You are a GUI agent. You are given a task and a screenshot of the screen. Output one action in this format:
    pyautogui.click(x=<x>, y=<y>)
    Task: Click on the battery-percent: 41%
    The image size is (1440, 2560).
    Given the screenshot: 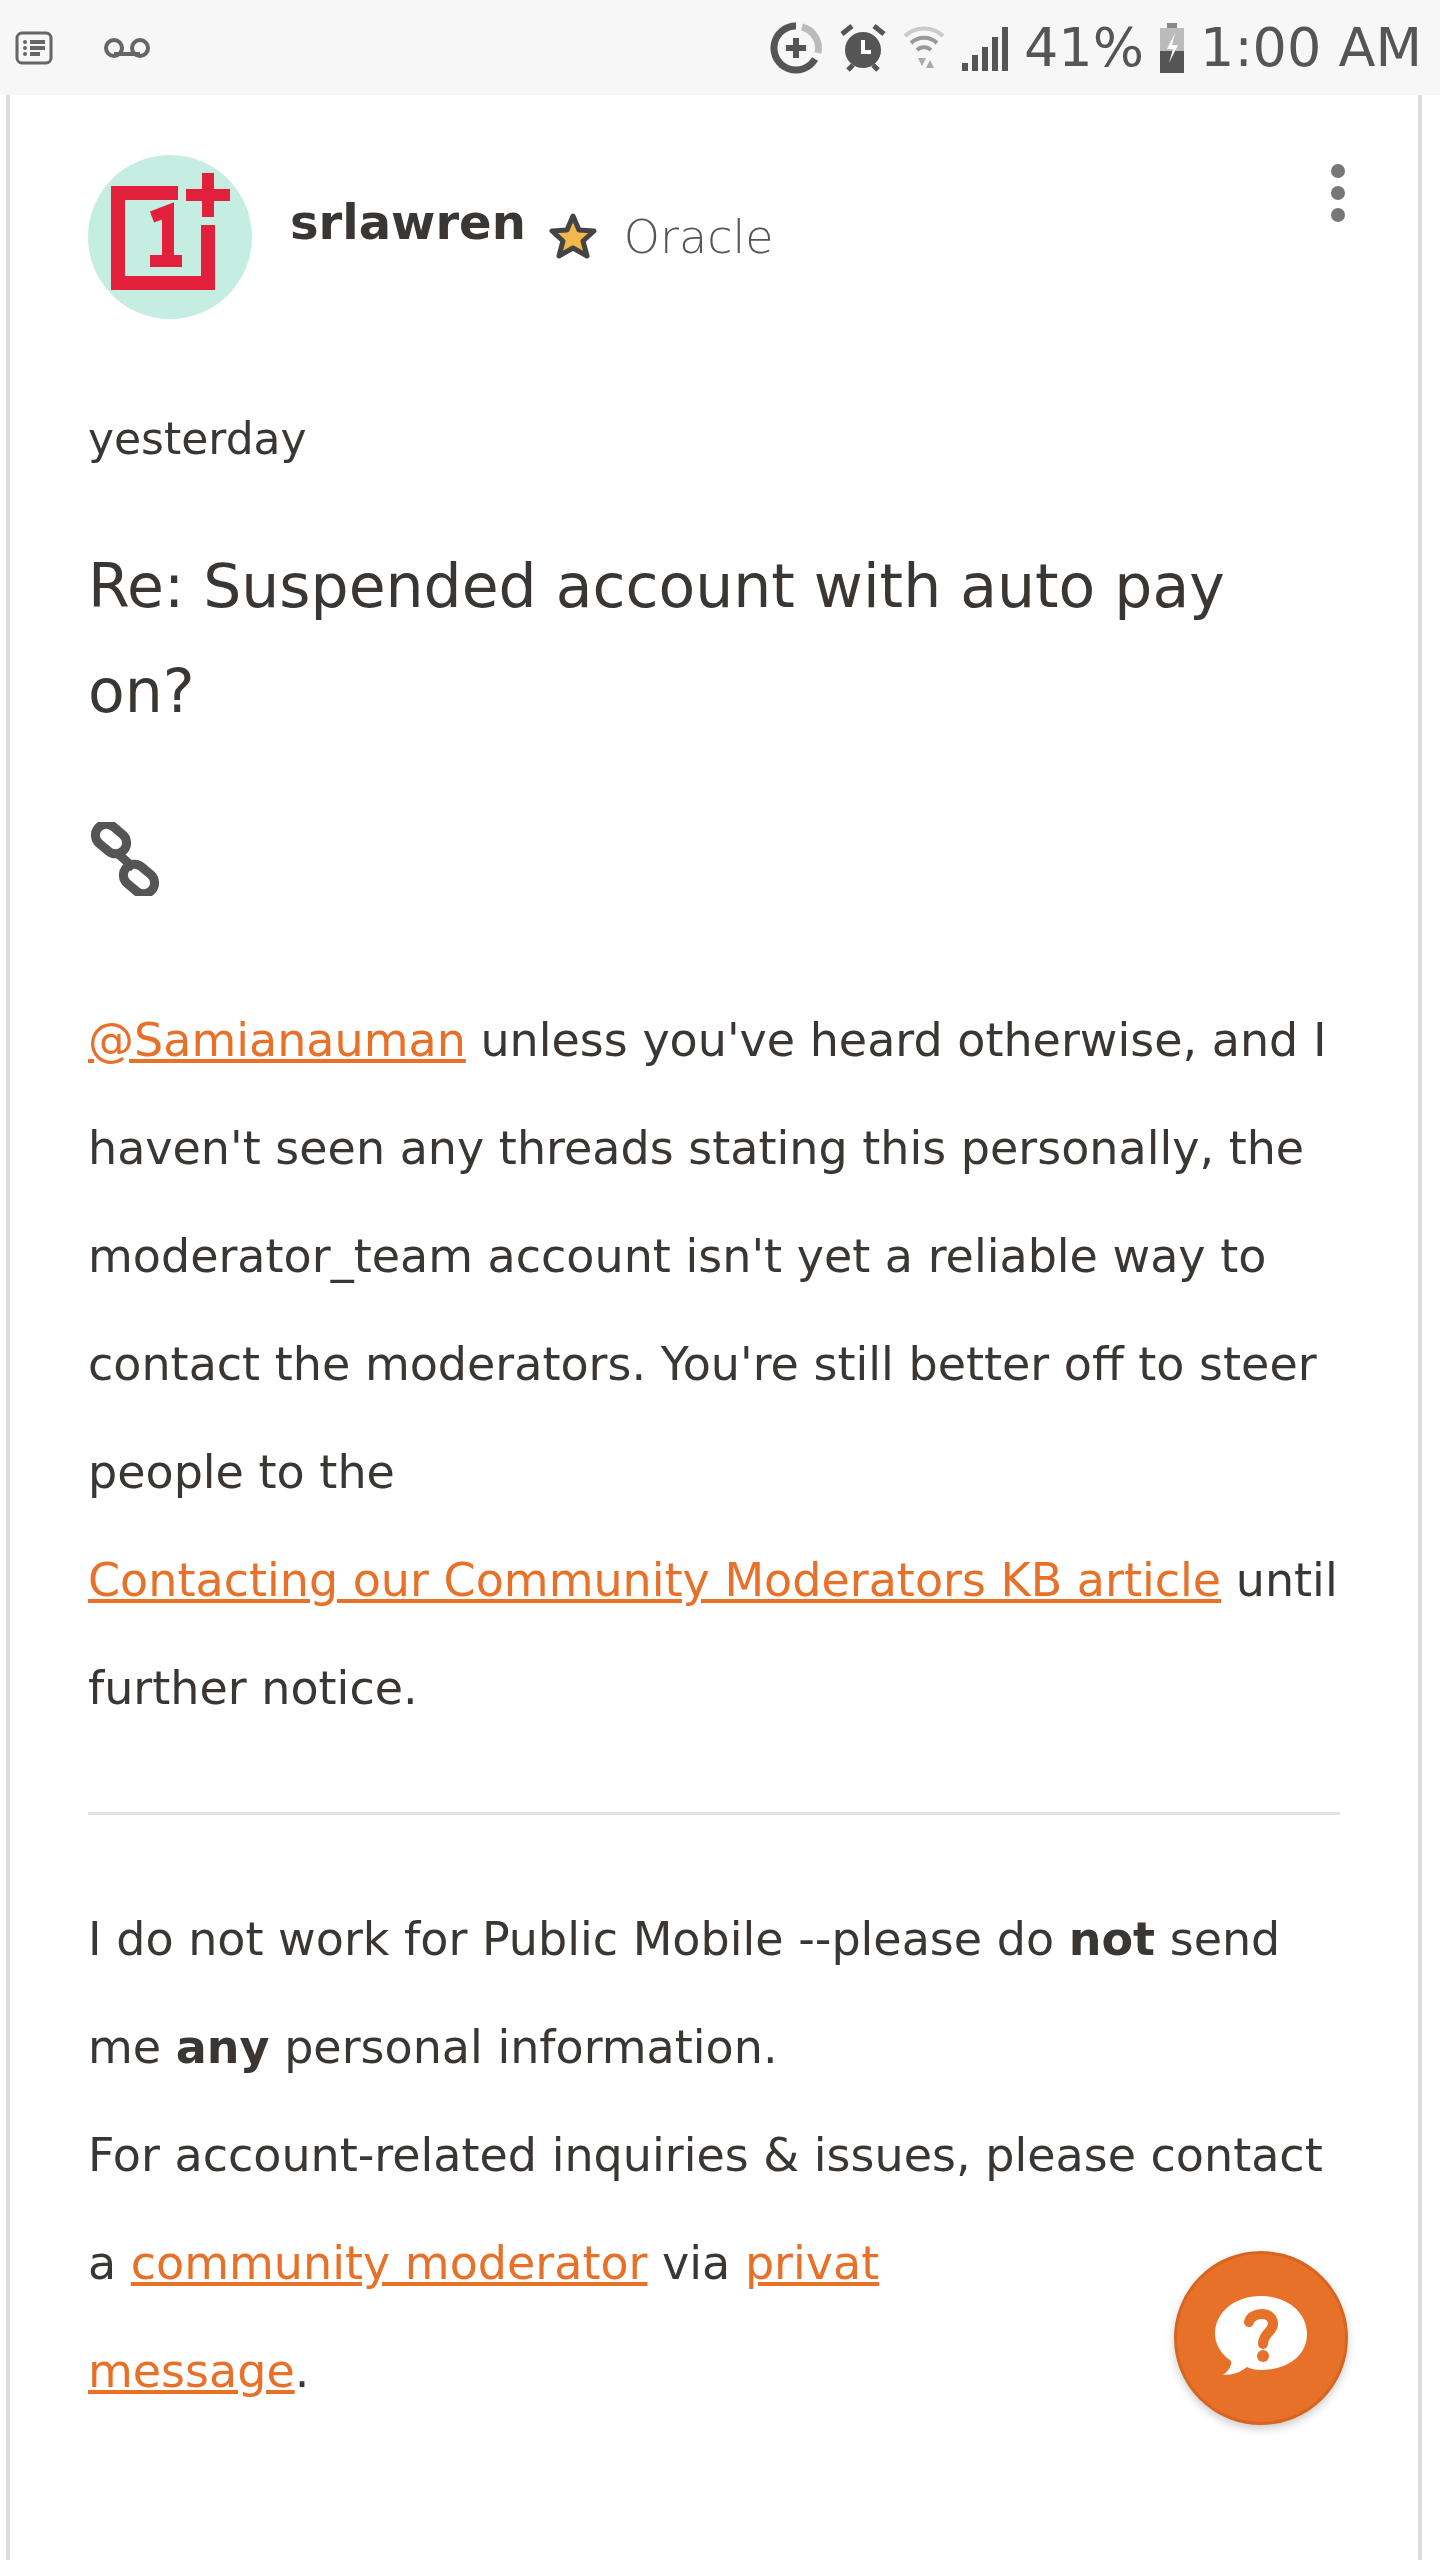 What is the action you would take?
    pyautogui.click(x=1084, y=47)
    